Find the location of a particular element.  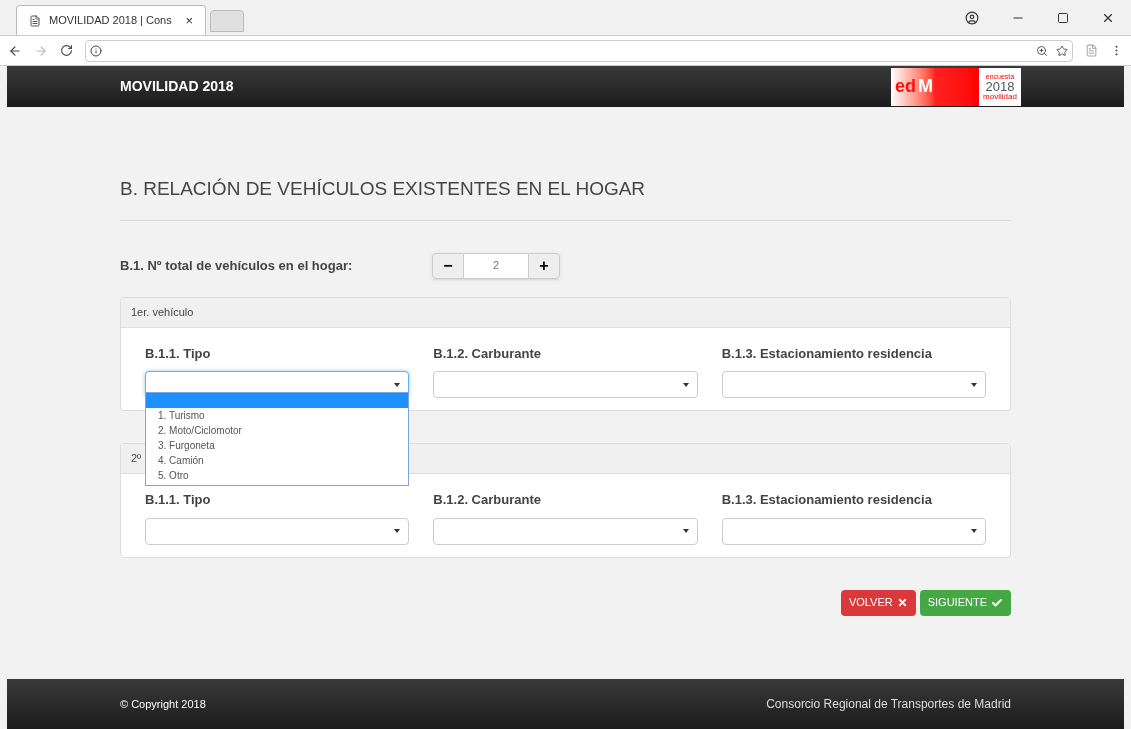

forward-icon is located at coordinates (41, 50).